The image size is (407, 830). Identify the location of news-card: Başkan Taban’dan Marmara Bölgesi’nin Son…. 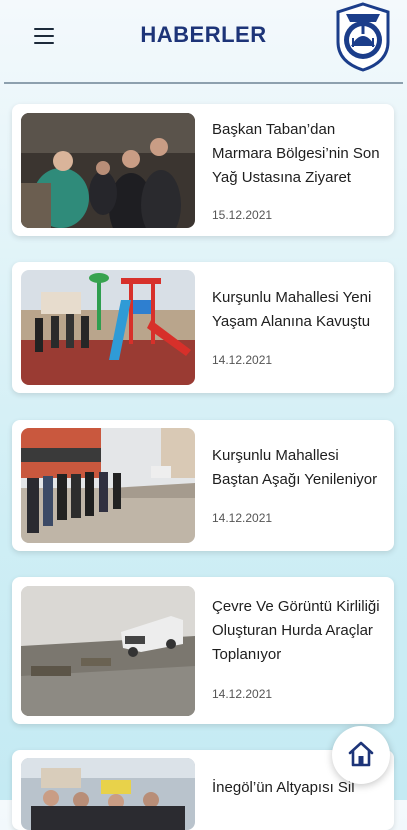
(203, 170).